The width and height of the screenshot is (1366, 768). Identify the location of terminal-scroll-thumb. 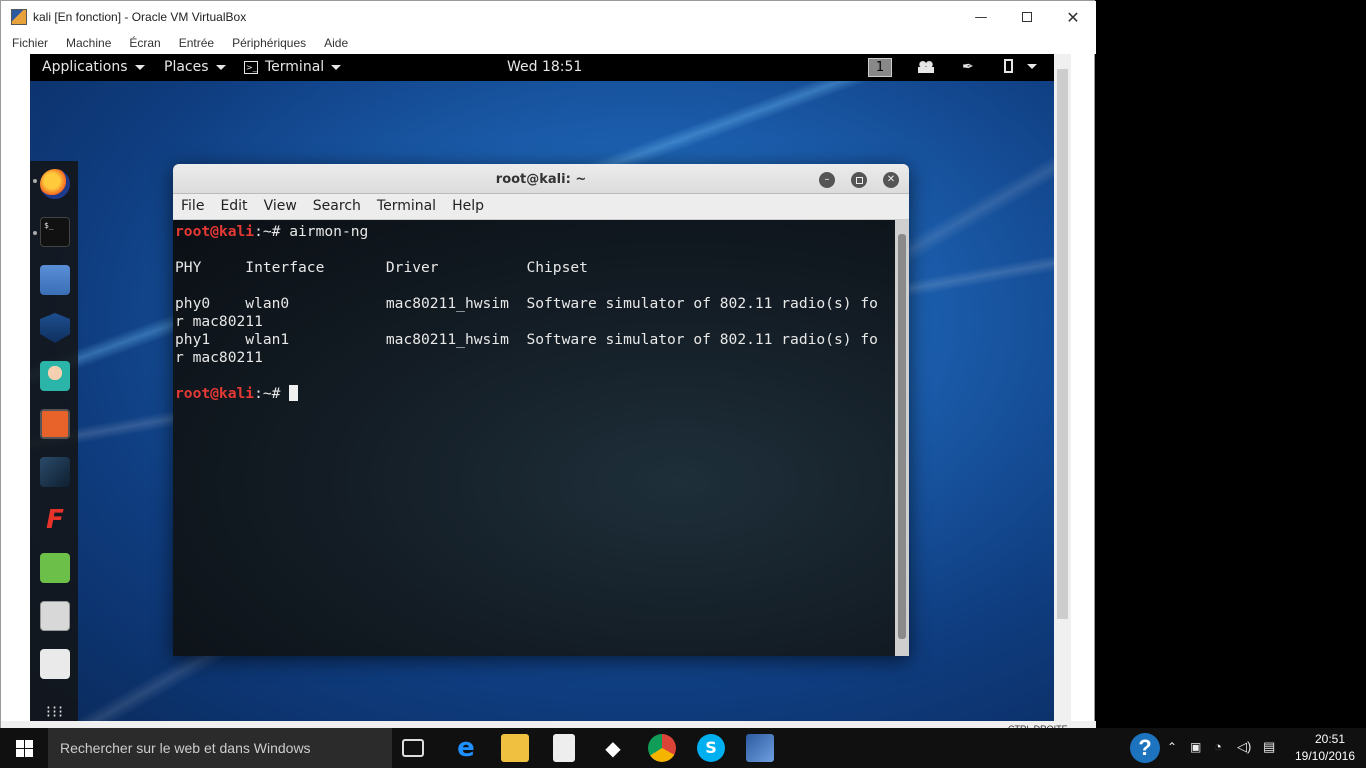
(902, 436).